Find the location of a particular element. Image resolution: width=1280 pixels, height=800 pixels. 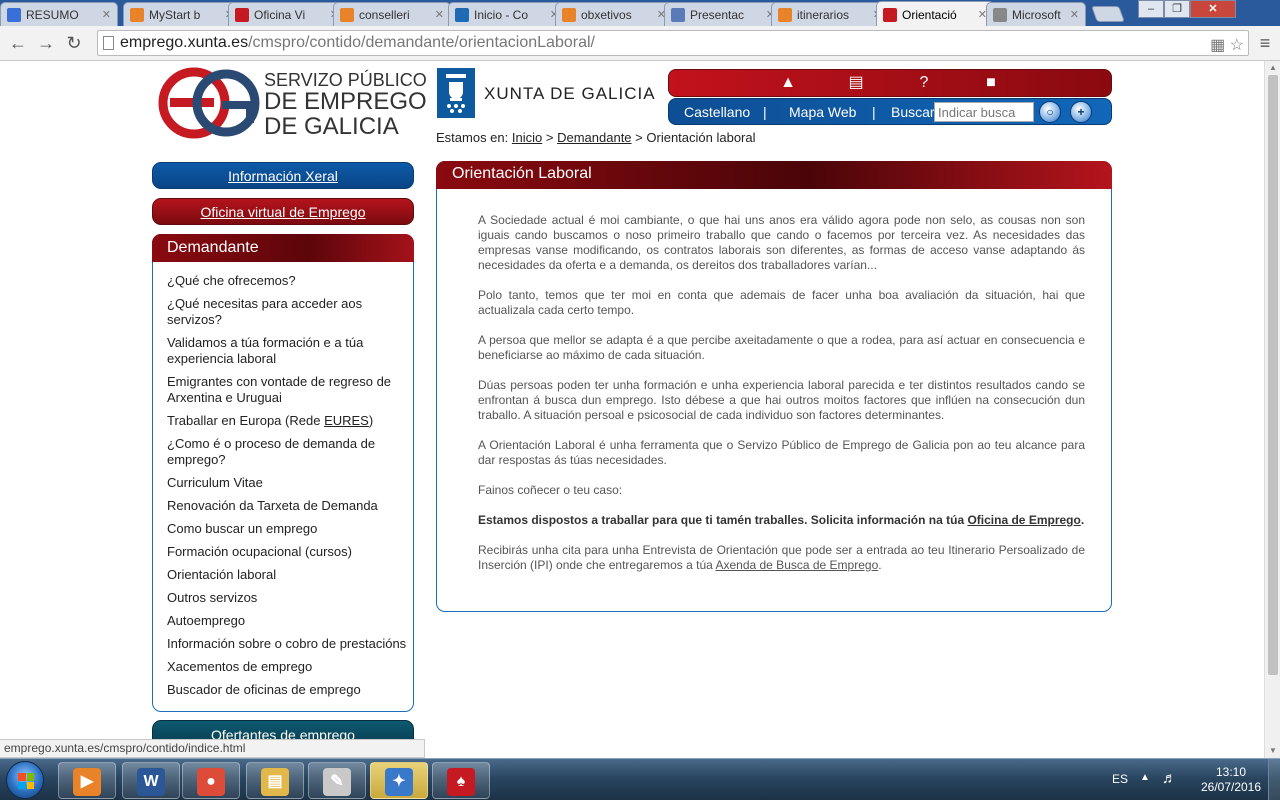

breadcrumb-demandante-link: Demandante is located at coordinates (594, 137).